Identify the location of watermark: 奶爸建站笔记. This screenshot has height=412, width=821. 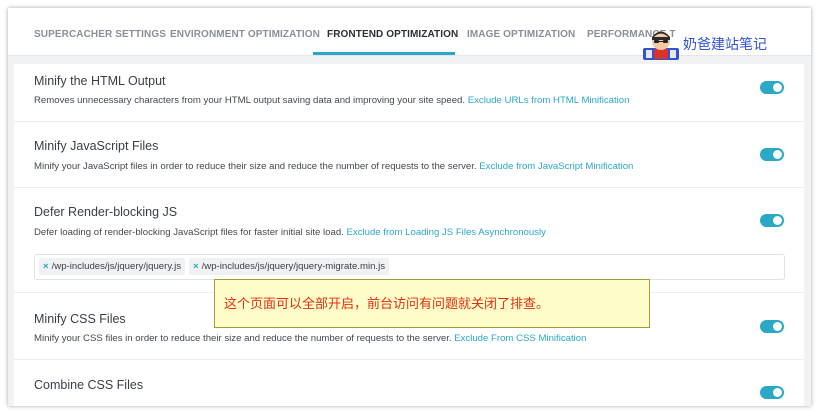
(705, 44).